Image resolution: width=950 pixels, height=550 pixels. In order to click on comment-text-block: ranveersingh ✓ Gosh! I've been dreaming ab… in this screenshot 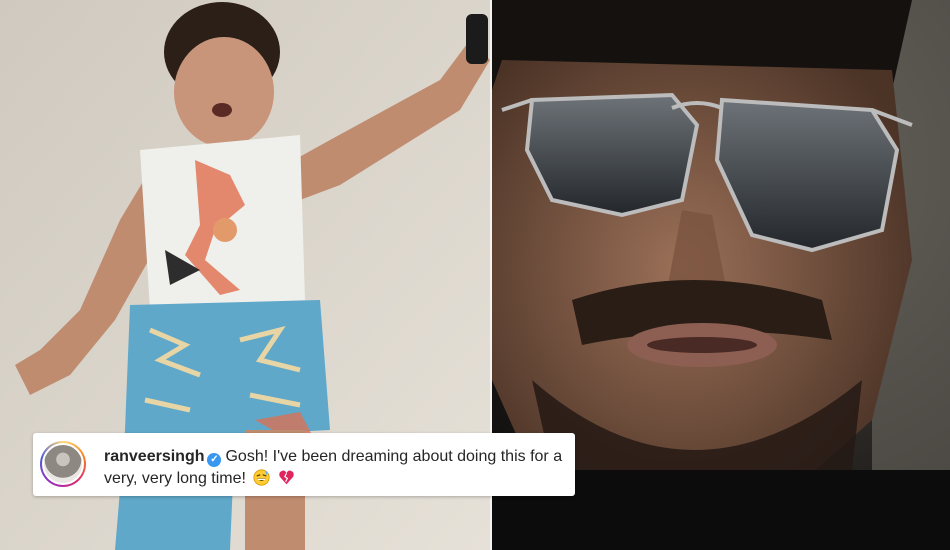, I will do `click(334, 468)`.